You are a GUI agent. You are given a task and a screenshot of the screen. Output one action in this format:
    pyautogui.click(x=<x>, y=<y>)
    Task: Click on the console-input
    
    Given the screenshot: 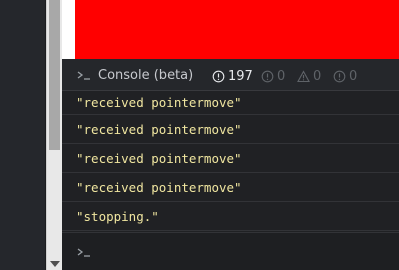 What is the action you would take?
    pyautogui.click(x=230, y=251)
    